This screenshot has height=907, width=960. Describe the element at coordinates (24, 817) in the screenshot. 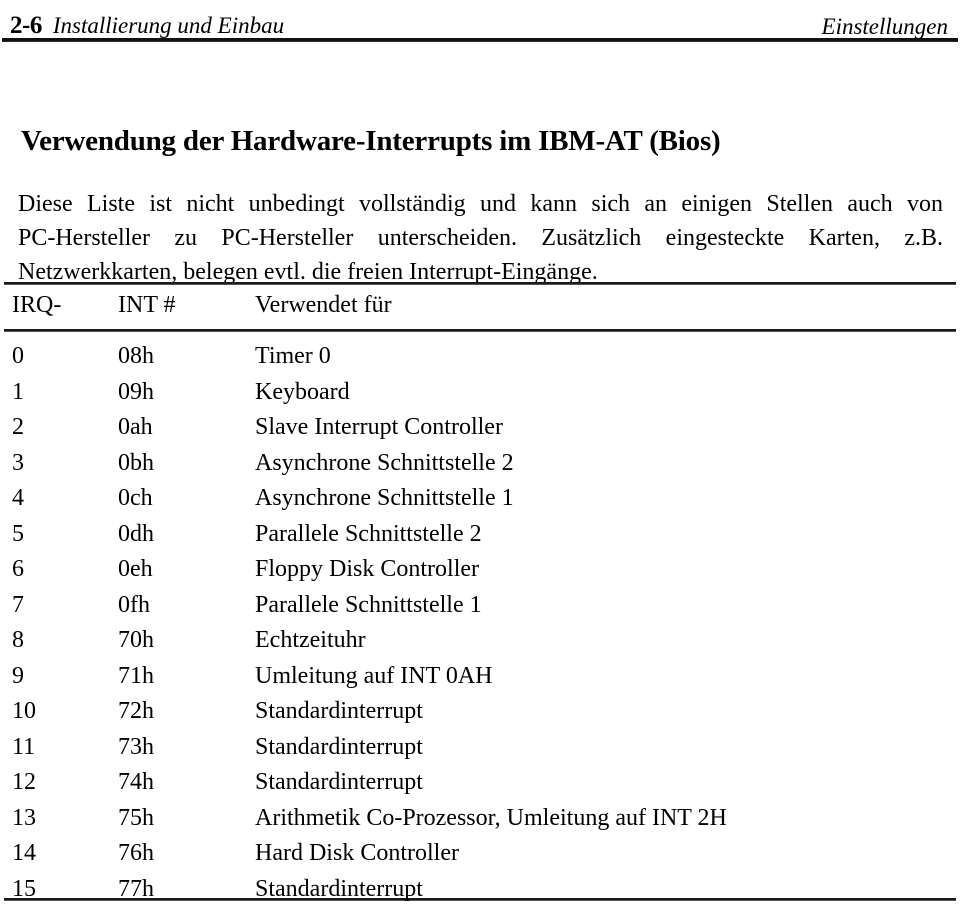

I see `cell-irq: 13` at that location.